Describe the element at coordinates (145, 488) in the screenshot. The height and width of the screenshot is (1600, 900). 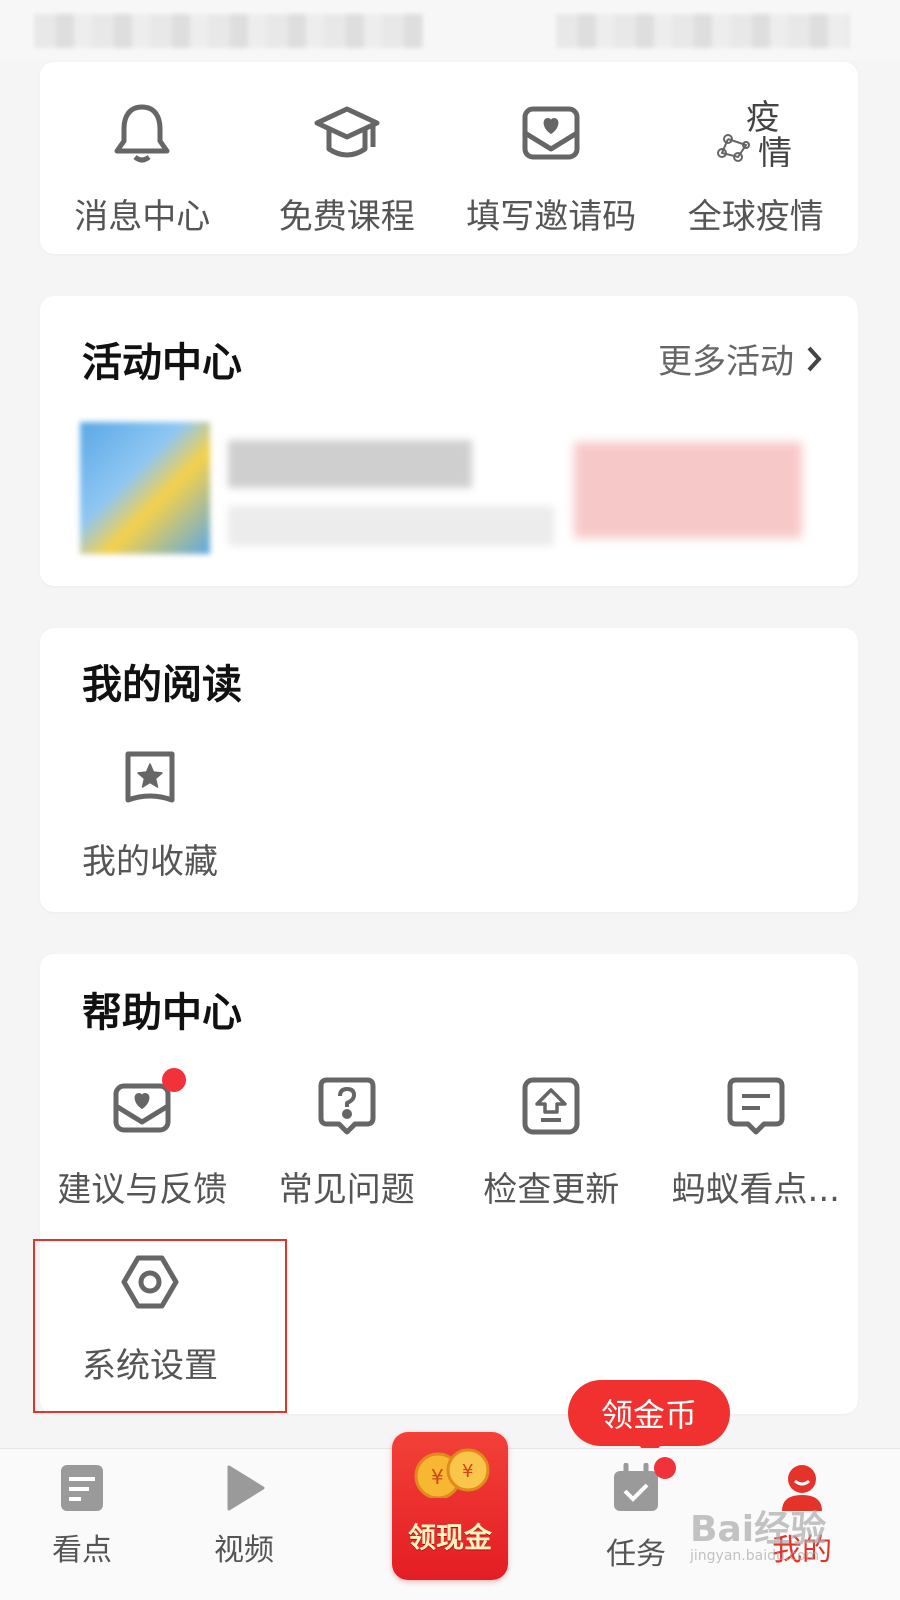
I see `activity-thumbnail` at that location.